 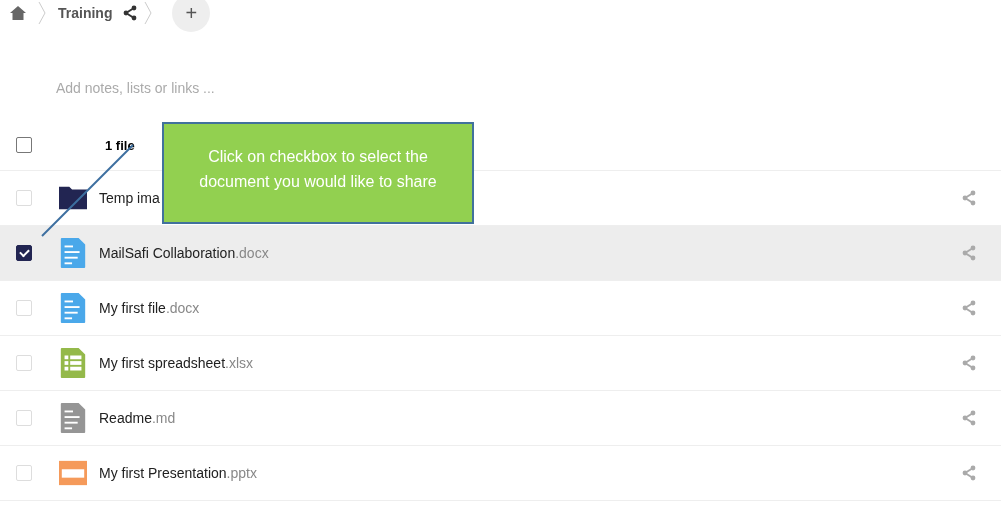 What do you see at coordinates (18, 13) in the screenshot?
I see `home-icon` at bounding box center [18, 13].